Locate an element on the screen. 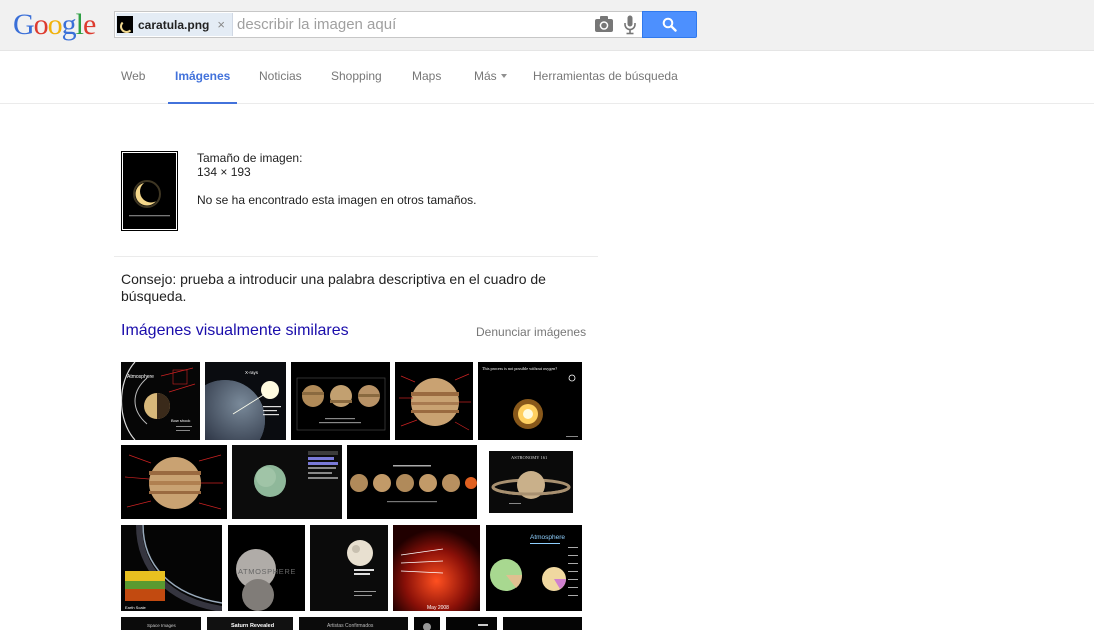 The image size is (1094, 630). similar-image-15: Space Images is located at coordinates (161, 623).